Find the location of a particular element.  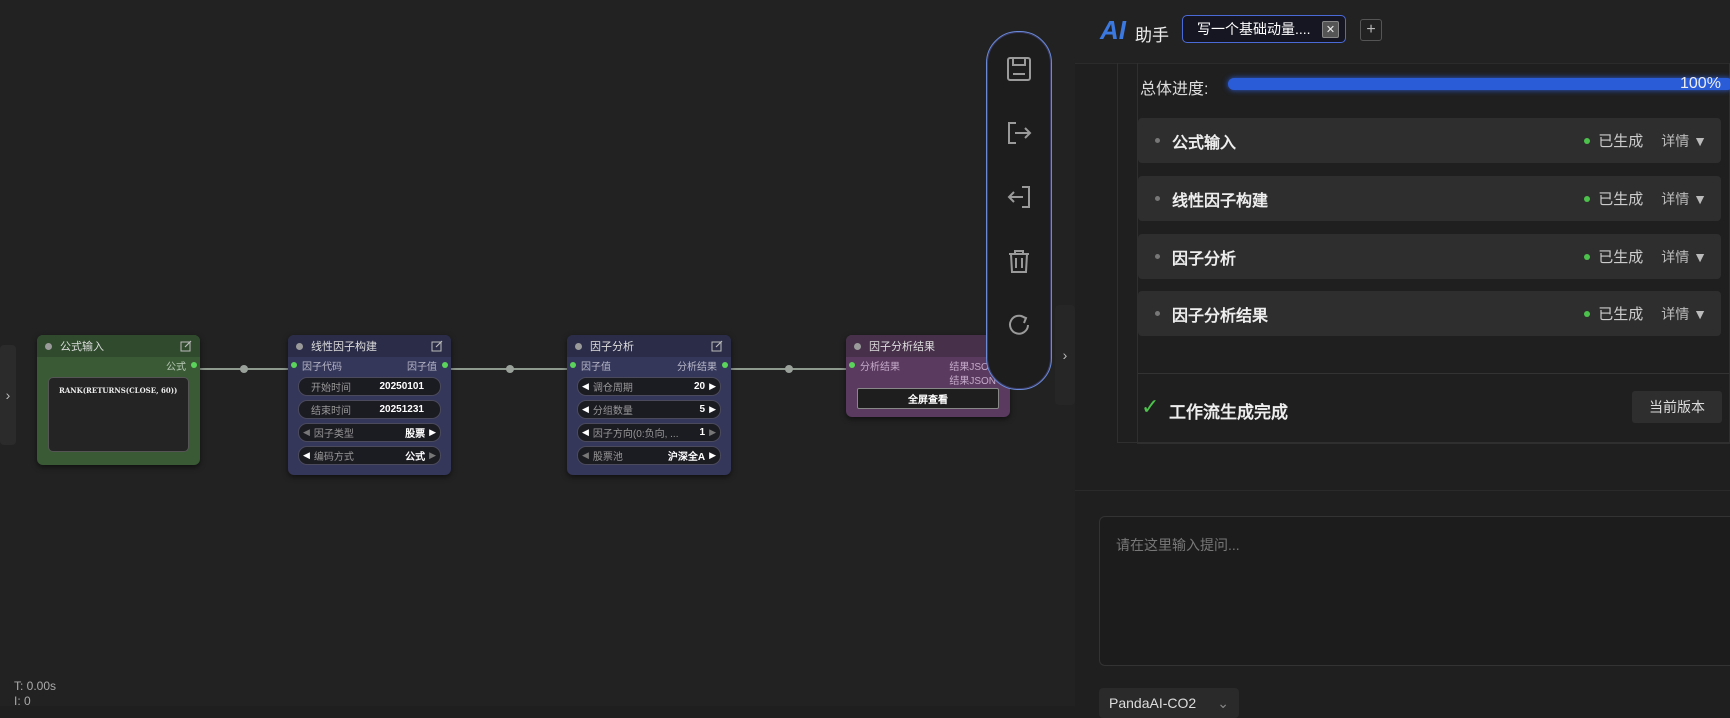

delete-button is located at coordinates (1019, 261).